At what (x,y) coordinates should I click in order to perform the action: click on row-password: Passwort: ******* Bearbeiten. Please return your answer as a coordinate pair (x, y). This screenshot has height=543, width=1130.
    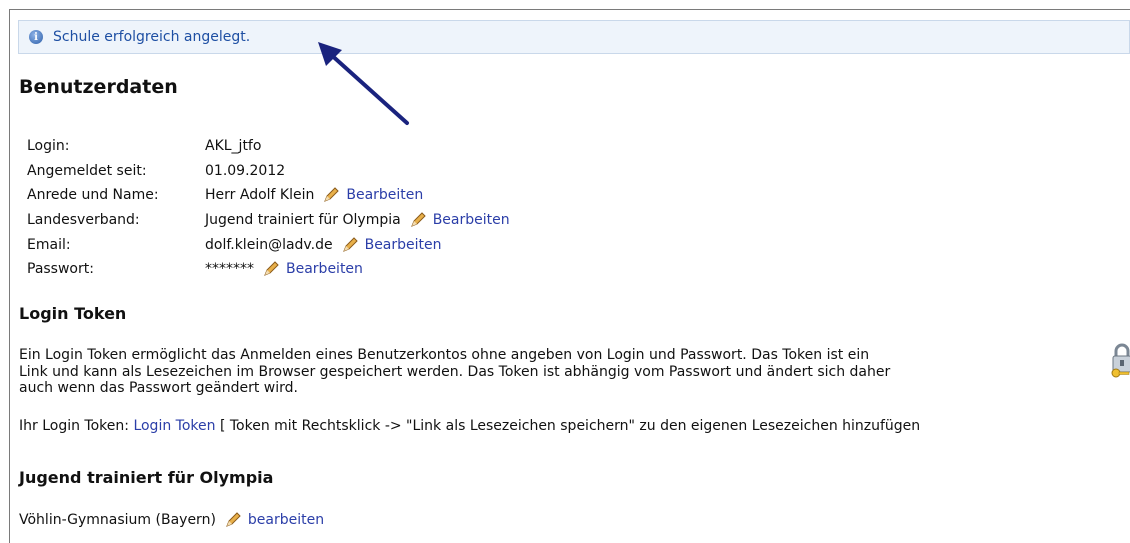
    Looking at the image, I should click on (268, 269).